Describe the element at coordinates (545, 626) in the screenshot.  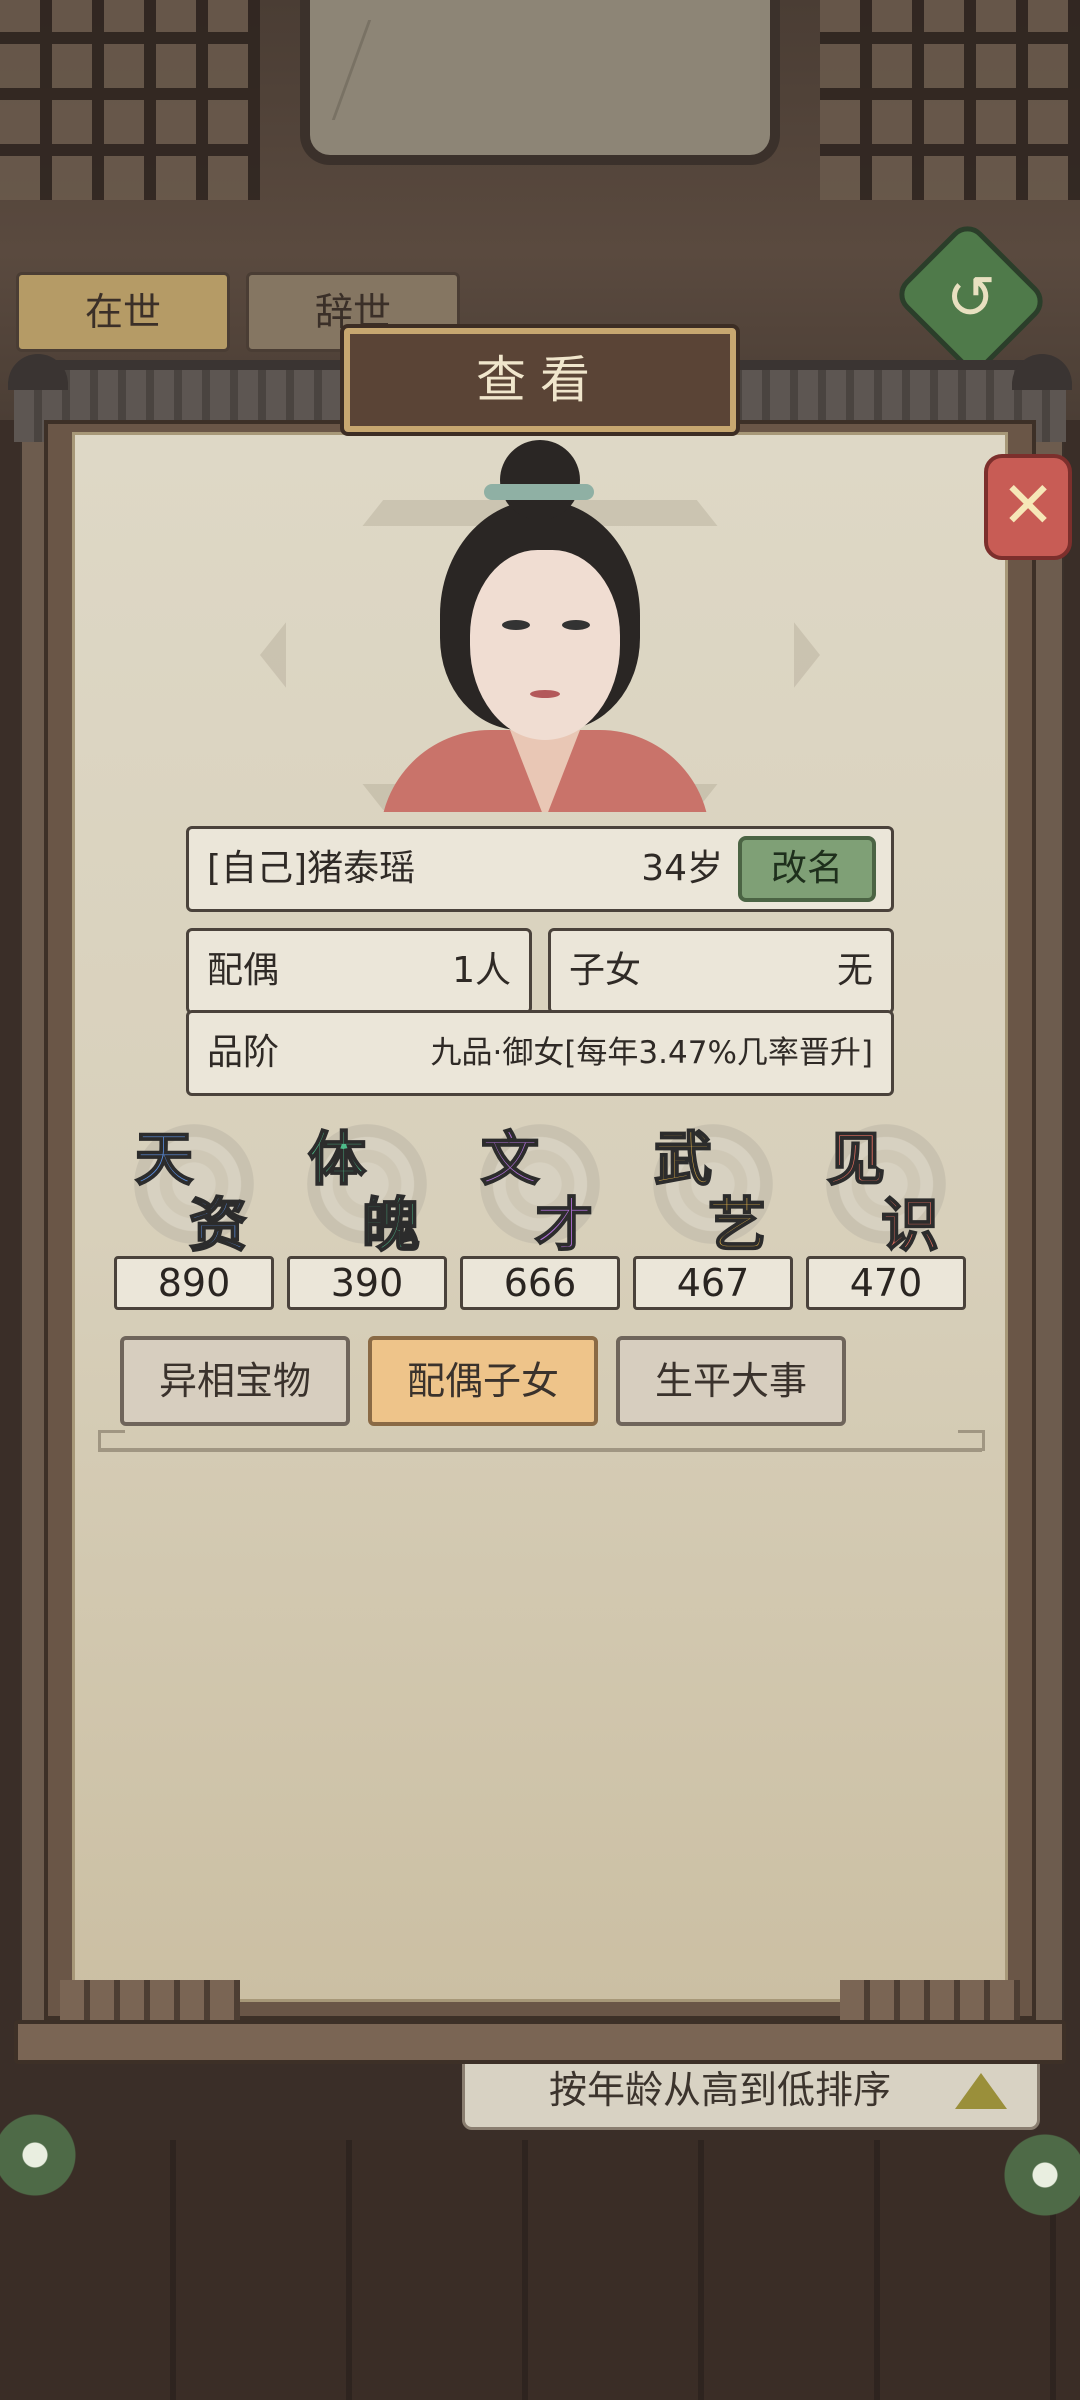
I see `character-portrait` at that location.